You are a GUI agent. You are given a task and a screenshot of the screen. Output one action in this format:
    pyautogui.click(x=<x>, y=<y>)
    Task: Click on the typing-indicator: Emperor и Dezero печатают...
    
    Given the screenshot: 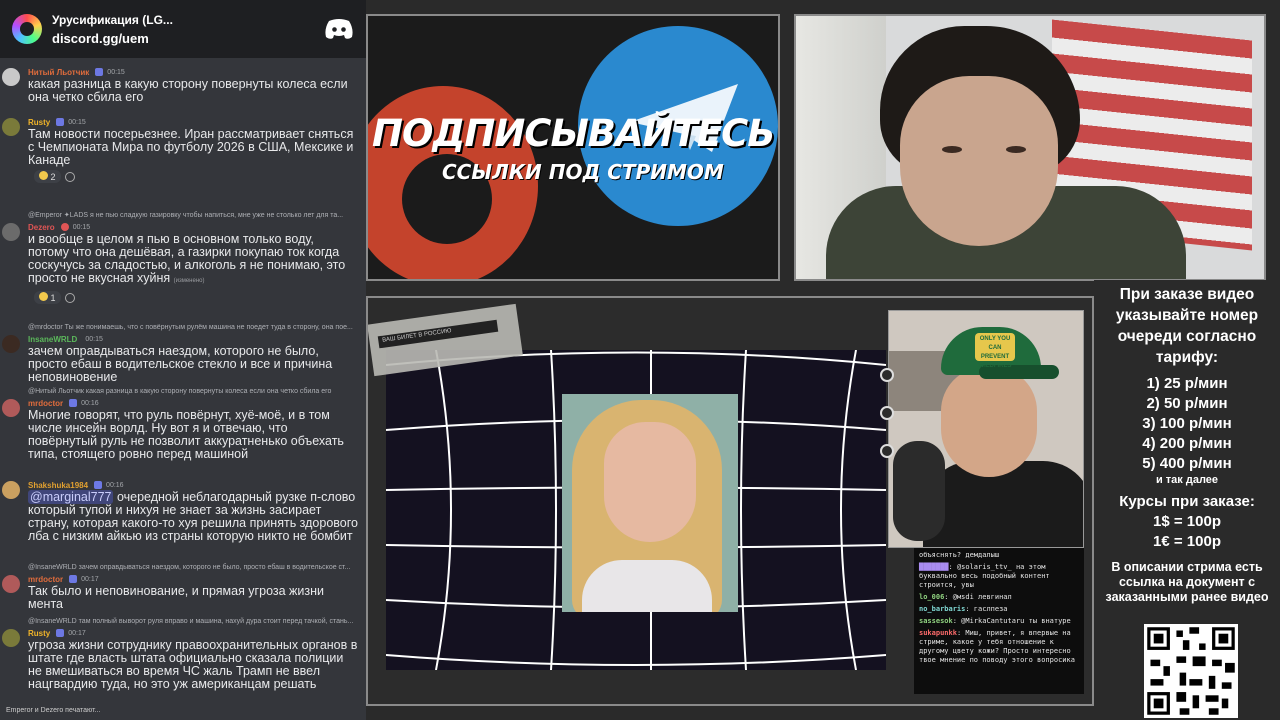 What is the action you would take?
    pyautogui.click(x=183, y=712)
    